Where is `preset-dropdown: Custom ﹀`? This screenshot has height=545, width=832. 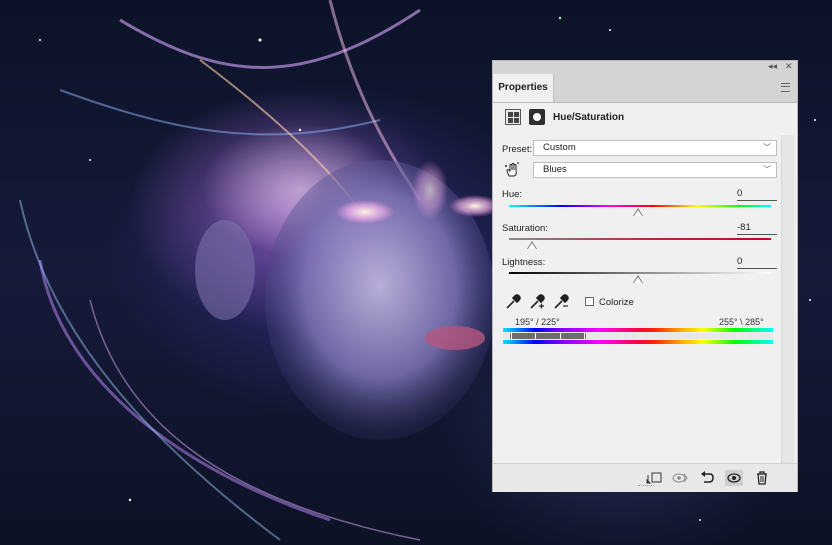
preset-dropdown: Custom ﹀ is located at coordinates (655, 148).